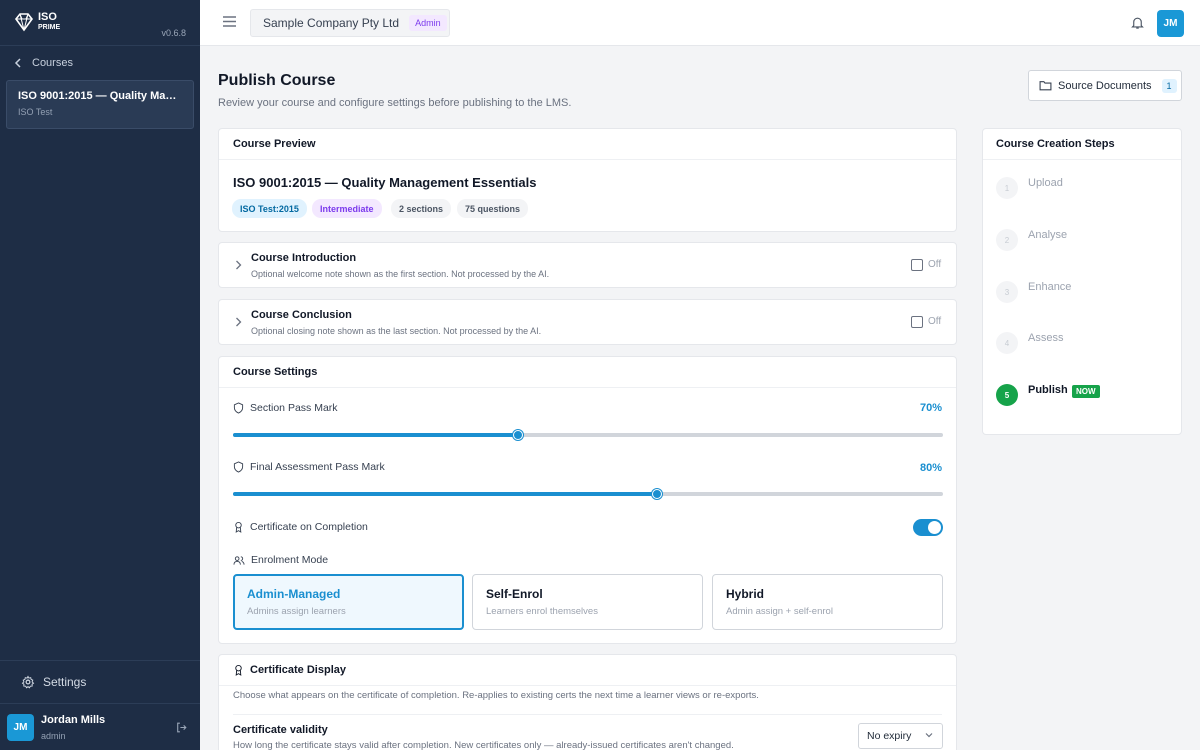  I want to click on option-title: Admin-Managed, so click(294, 594).